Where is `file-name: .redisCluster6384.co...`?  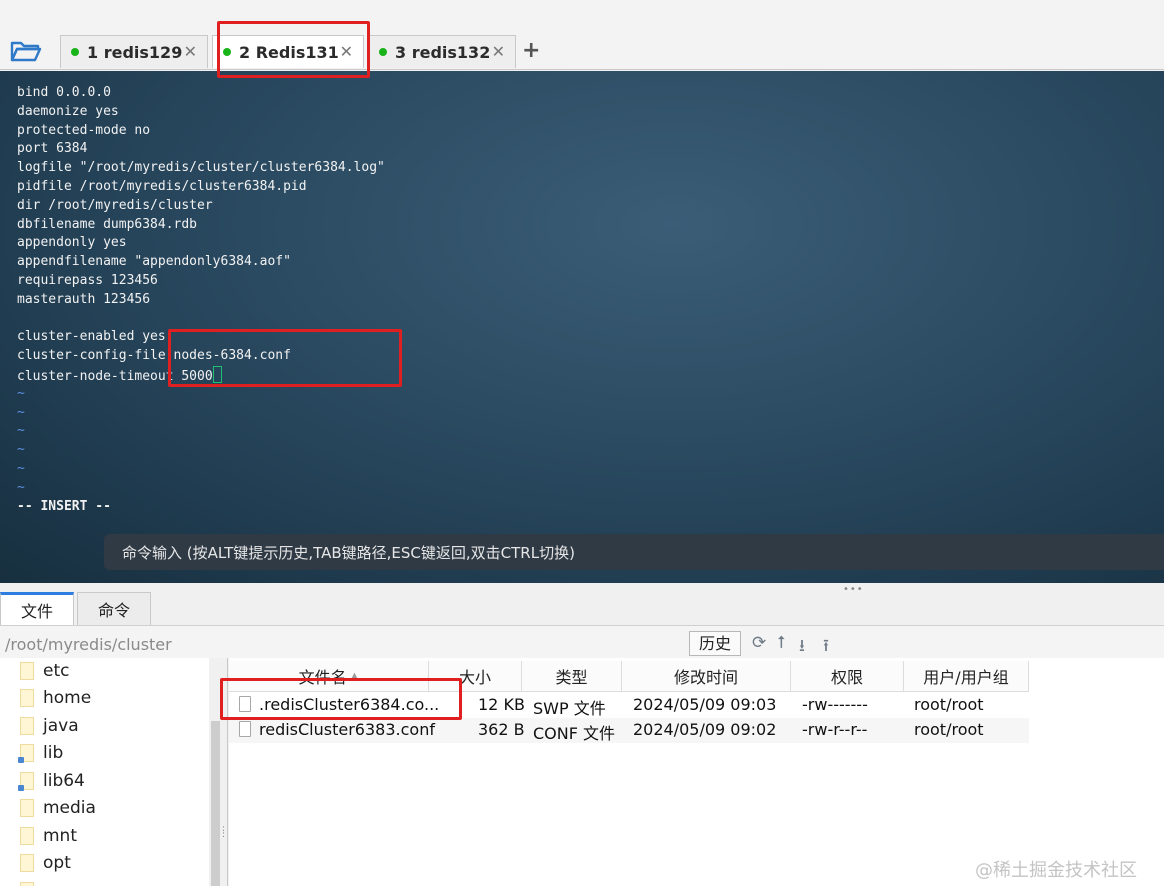
file-name: .redisCluster6384.co... is located at coordinates (349, 704).